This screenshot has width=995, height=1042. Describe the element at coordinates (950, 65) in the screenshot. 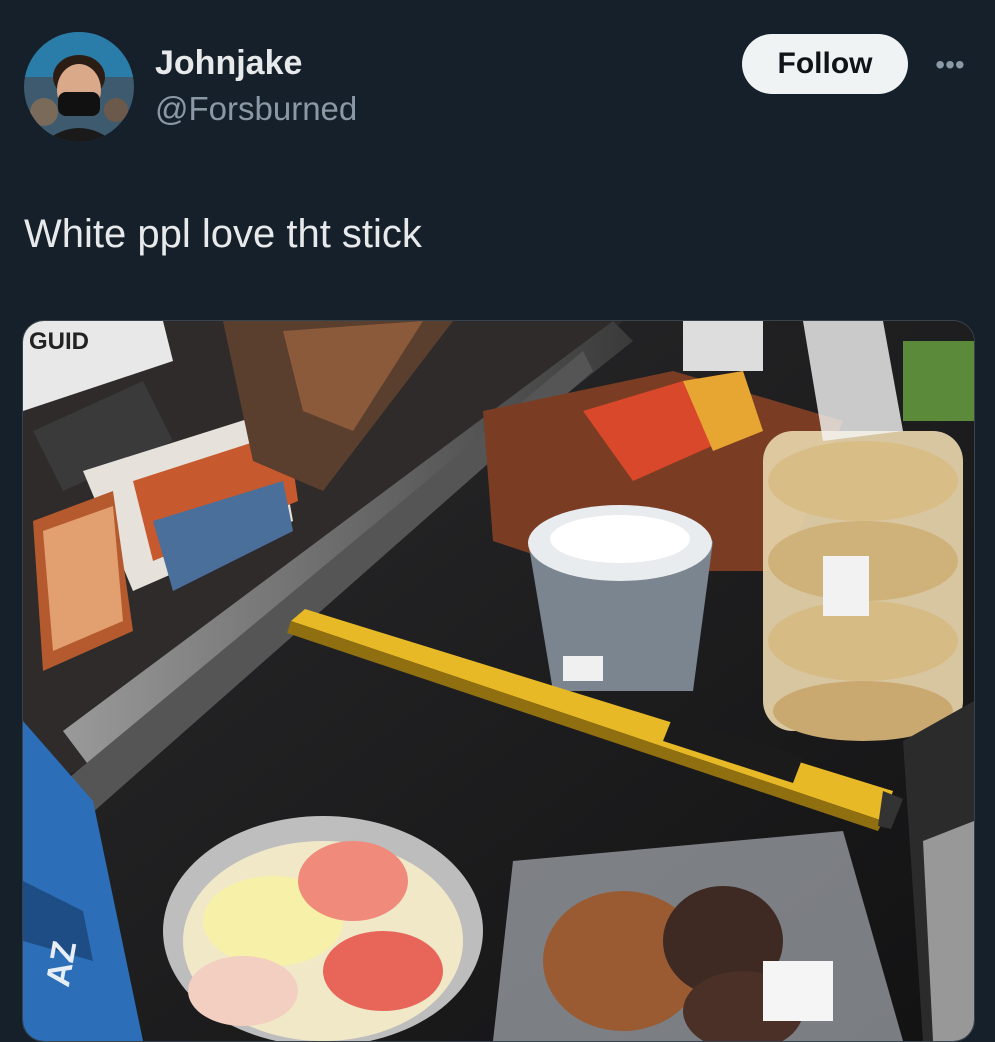

I see `more-horizontal-icon: •••` at that location.